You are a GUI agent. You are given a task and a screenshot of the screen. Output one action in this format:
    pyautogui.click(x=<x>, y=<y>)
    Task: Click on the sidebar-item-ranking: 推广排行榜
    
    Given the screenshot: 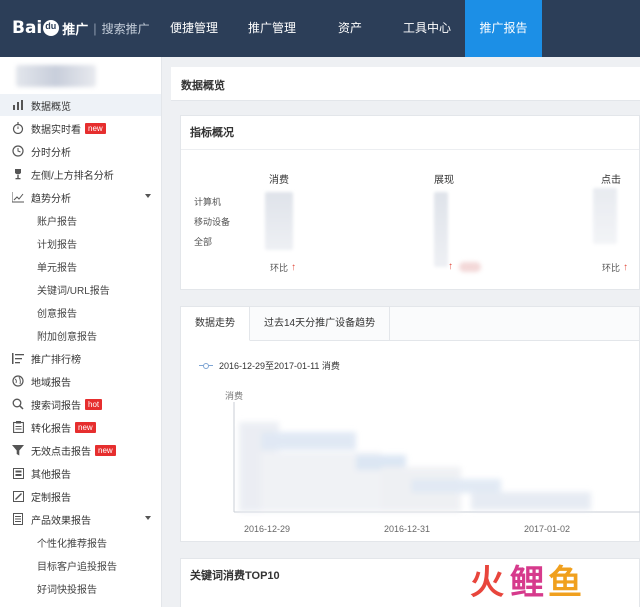 What is the action you would take?
    pyautogui.click(x=80, y=358)
    